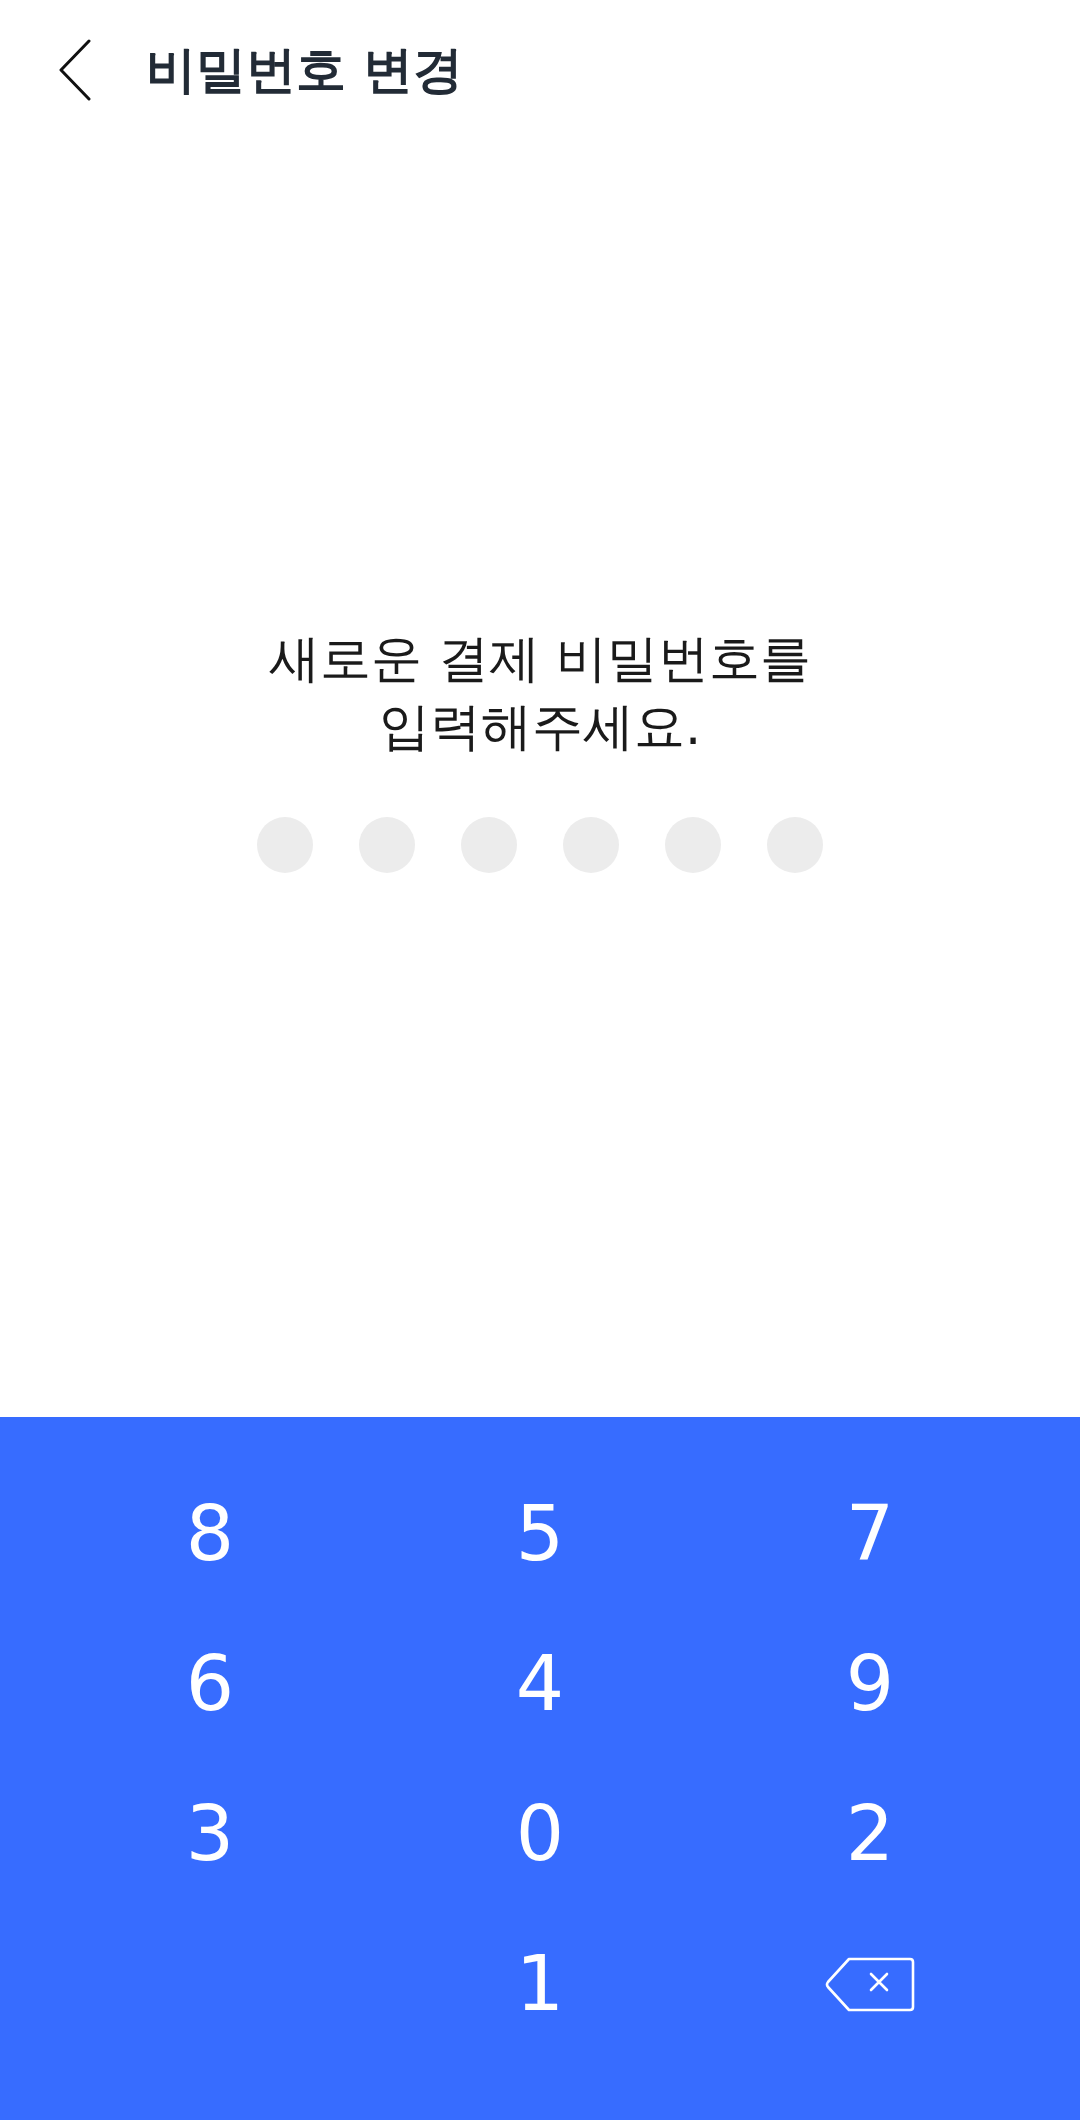 The height and width of the screenshot is (2124, 1080). Describe the element at coordinates (75, 70) in the screenshot. I see `back-chevron-icon` at that location.